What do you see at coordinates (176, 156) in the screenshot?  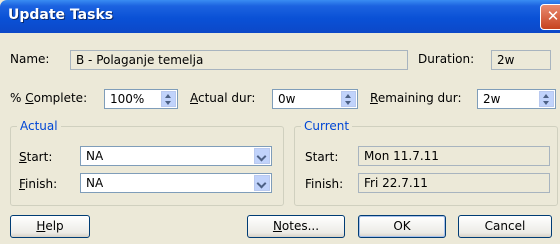 I see `actual-start-dropdown: NA` at bounding box center [176, 156].